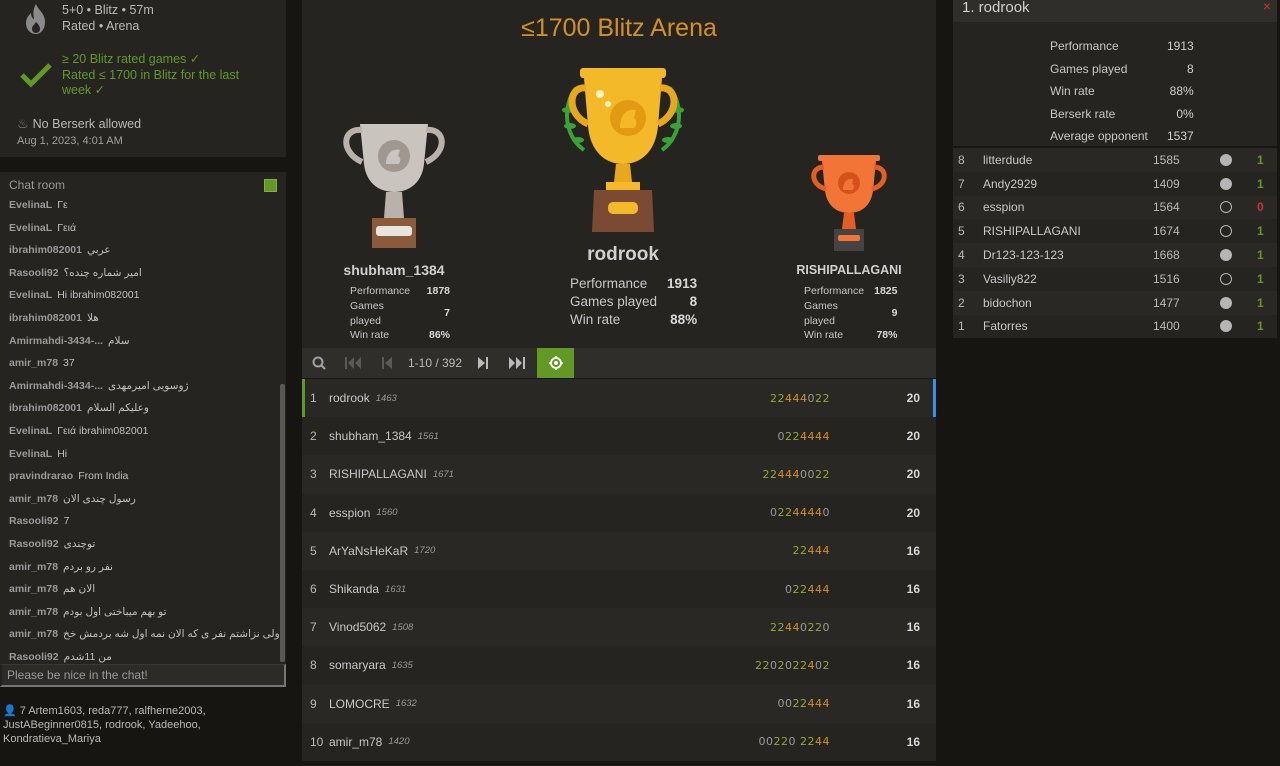 The image size is (1280, 766). Describe the element at coordinates (619, 550) in the screenshot. I see `standings-row: 5 ArYaNsHeKaR 1720 22444 16` at that location.